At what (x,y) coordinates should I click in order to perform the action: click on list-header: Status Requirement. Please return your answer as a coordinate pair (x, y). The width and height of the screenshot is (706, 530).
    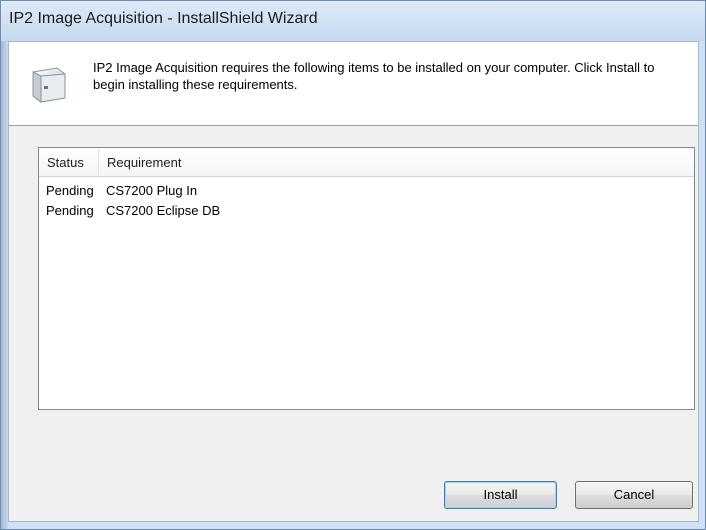
    Looking at the image, I should click on (366, 162).